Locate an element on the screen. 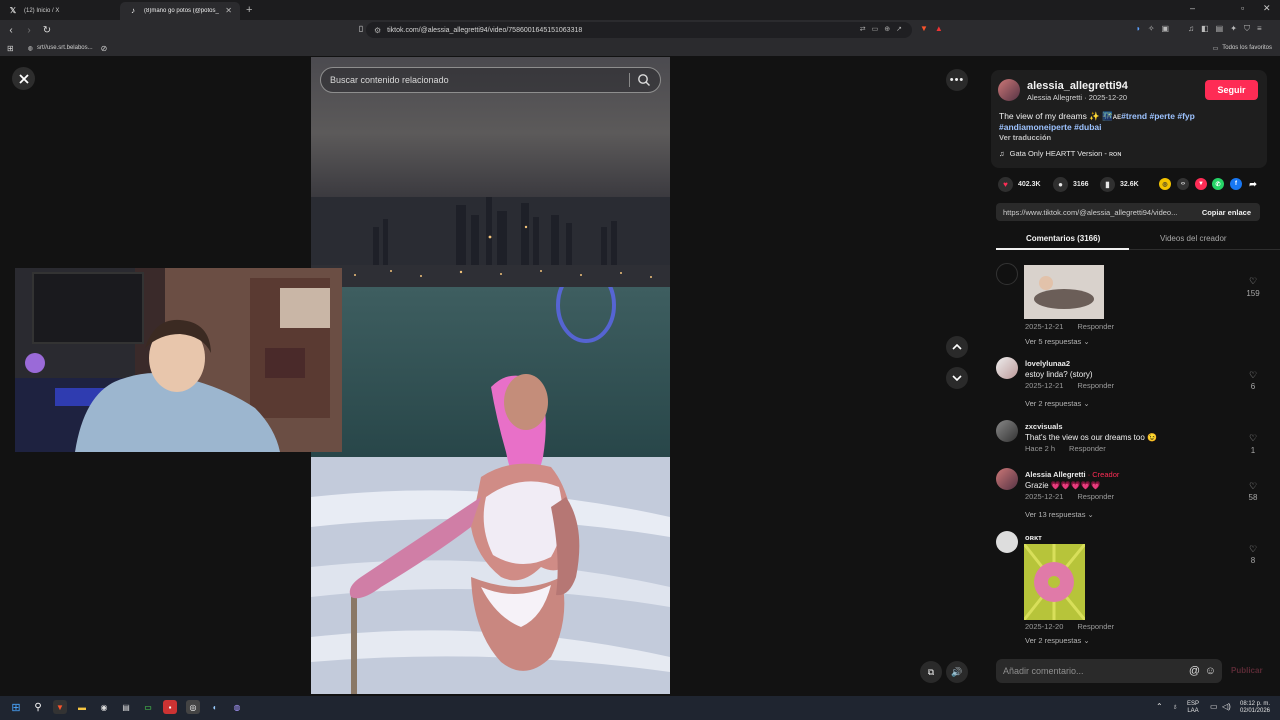 The width and height of the screenshot is (1280, 720). like-stat: ♥ 402.3K is located at coordinates (1019, 184).